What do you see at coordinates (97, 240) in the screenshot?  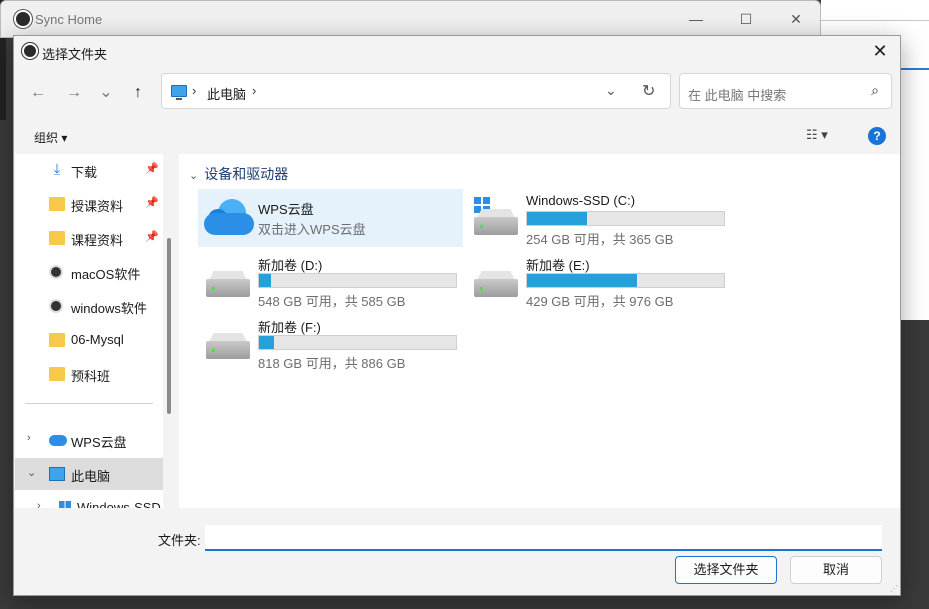 I see `sidebar-item-label: 课程资料` at bounding box center [97, 240].